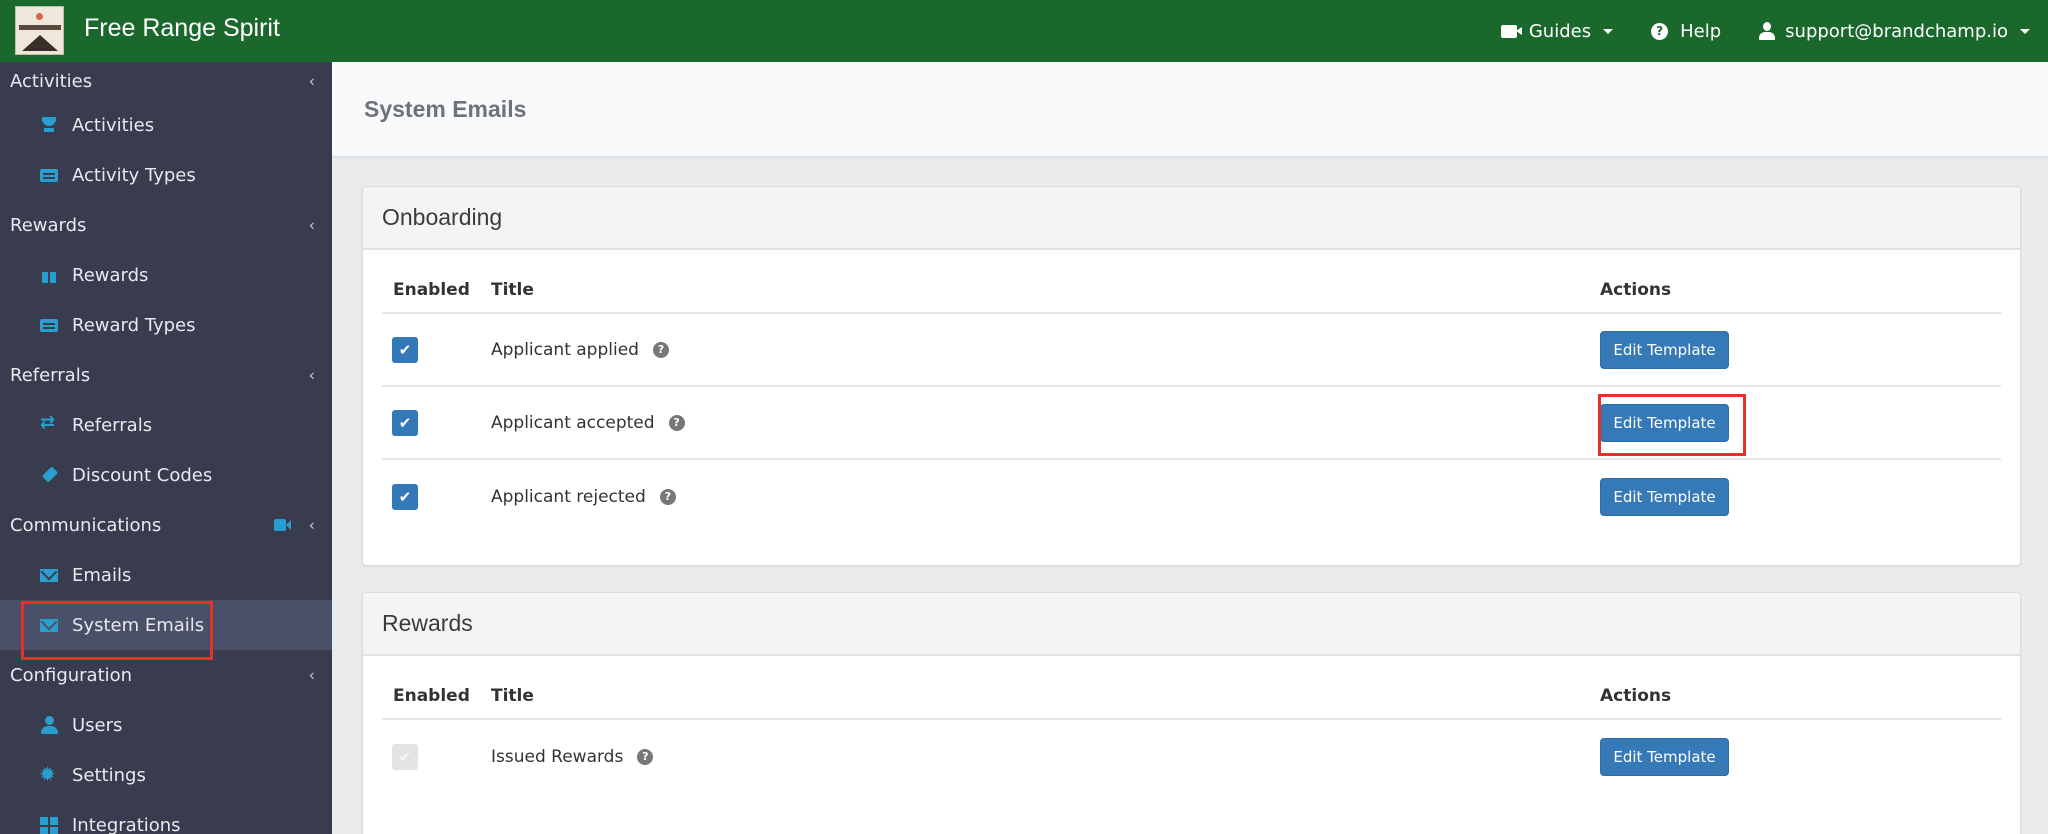 Image resolution: width=2048 pixels, height=834 pixels. What do you see at coordinates (1557, 31) in the screenshot?
I see `guides-dropdown: Guides` at bounding box center [1557, 31].